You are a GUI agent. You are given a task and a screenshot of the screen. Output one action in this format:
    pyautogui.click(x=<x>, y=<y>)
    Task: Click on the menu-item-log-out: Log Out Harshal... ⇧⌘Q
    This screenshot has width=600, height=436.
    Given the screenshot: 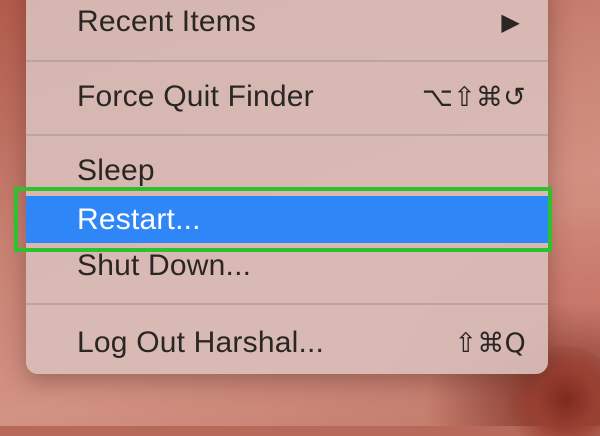 What is the action you would take?
    pyautogui.click(x=287, y=343)
    